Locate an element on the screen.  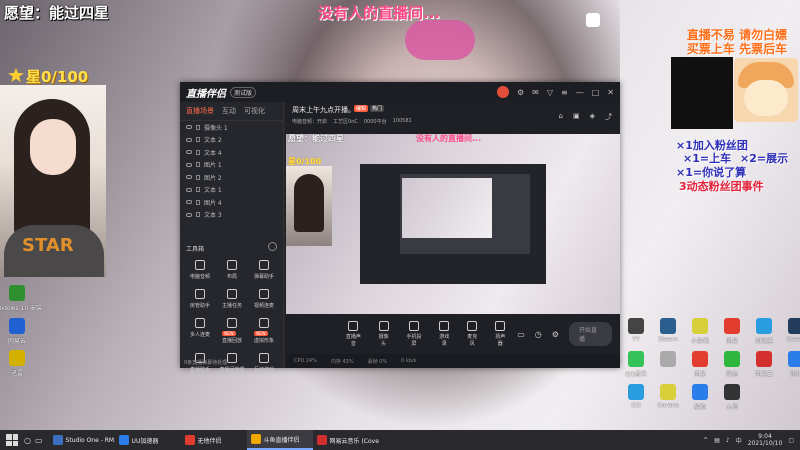
menu-icon: ≡ is located at coordinates (564, 92).